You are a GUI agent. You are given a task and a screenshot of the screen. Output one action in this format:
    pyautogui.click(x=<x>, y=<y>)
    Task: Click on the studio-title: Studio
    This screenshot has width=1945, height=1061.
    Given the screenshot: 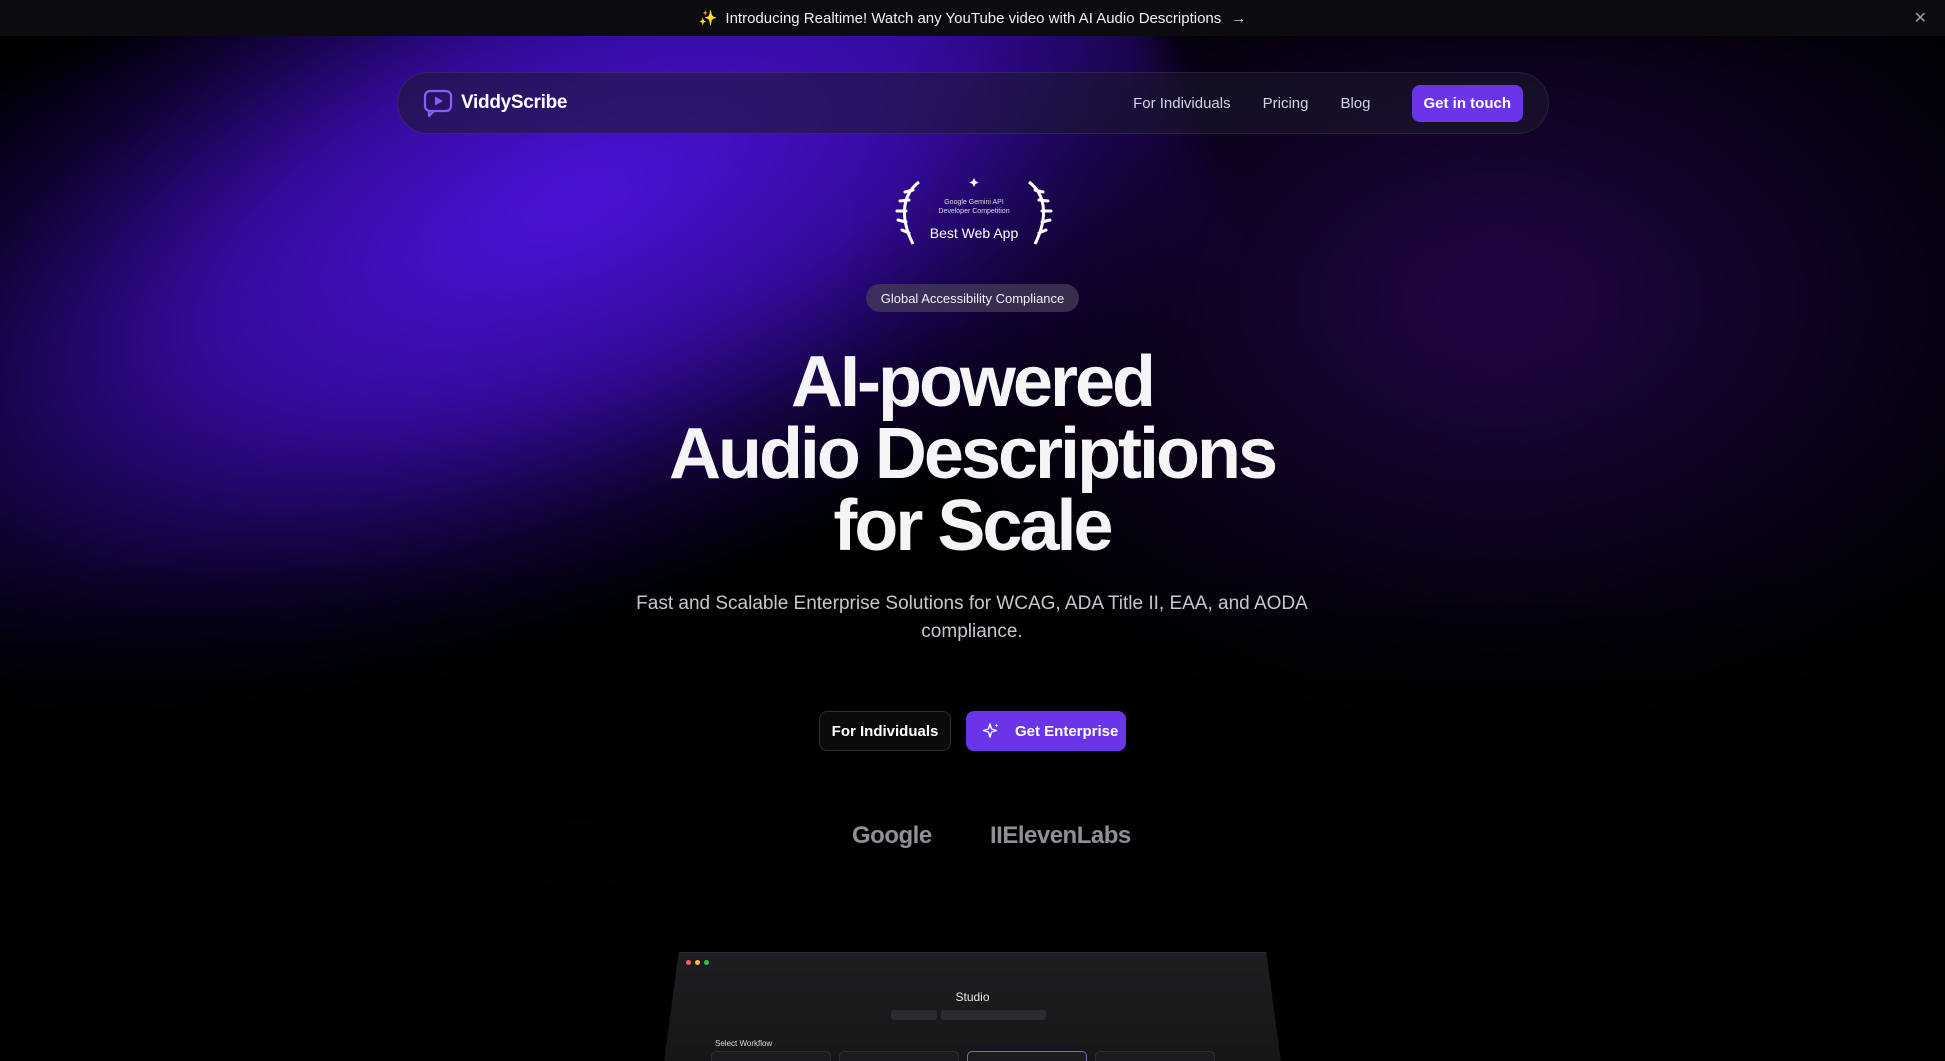 What is the action you would take?
    pyautogui.click(x=972, y=997)
    